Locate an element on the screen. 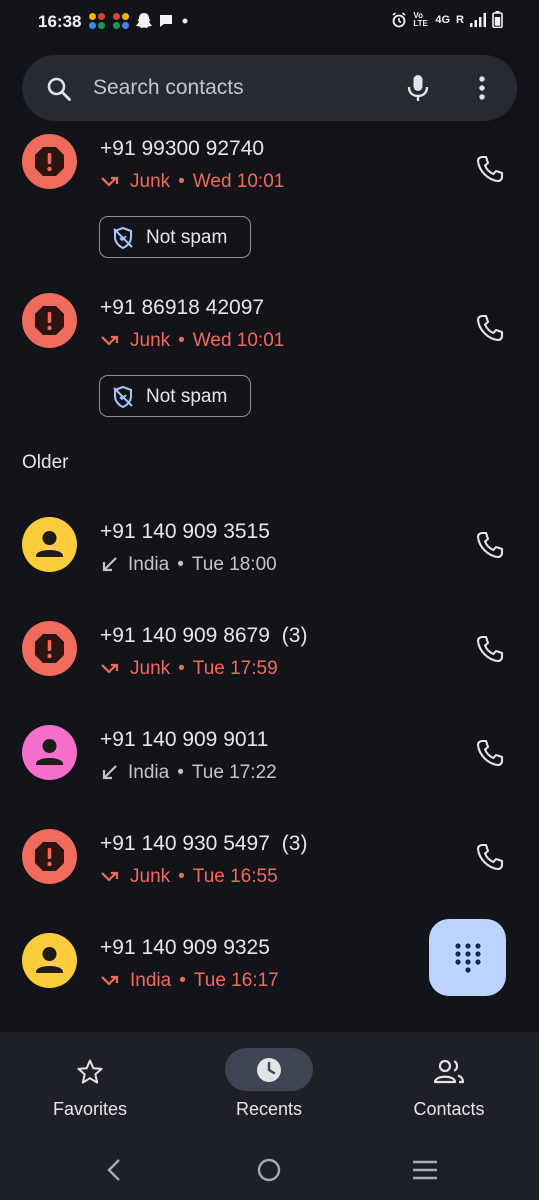  caller-number: +91 140 930 5497 (3) is located at coordinates (203, 844).